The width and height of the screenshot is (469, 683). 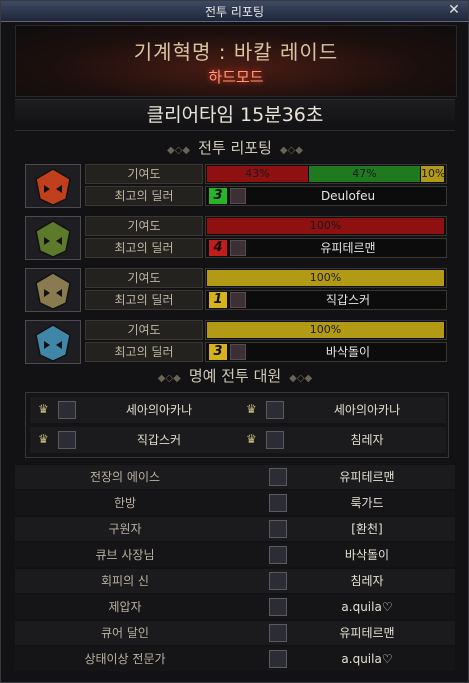 What do you see at coordinates (125, 659) in the screenshot?
I see `award-title: 상태이상 전문가` at bounding box center [125, 659].